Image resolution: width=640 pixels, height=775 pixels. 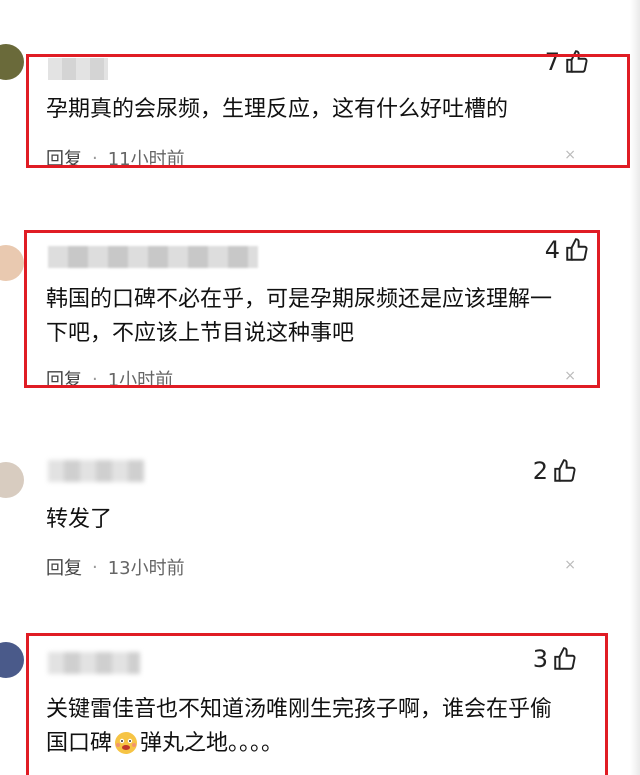 What do you see at coordinates (12, 660) in the screenshot?
I see `avatar` at bounding box center [12, 660].